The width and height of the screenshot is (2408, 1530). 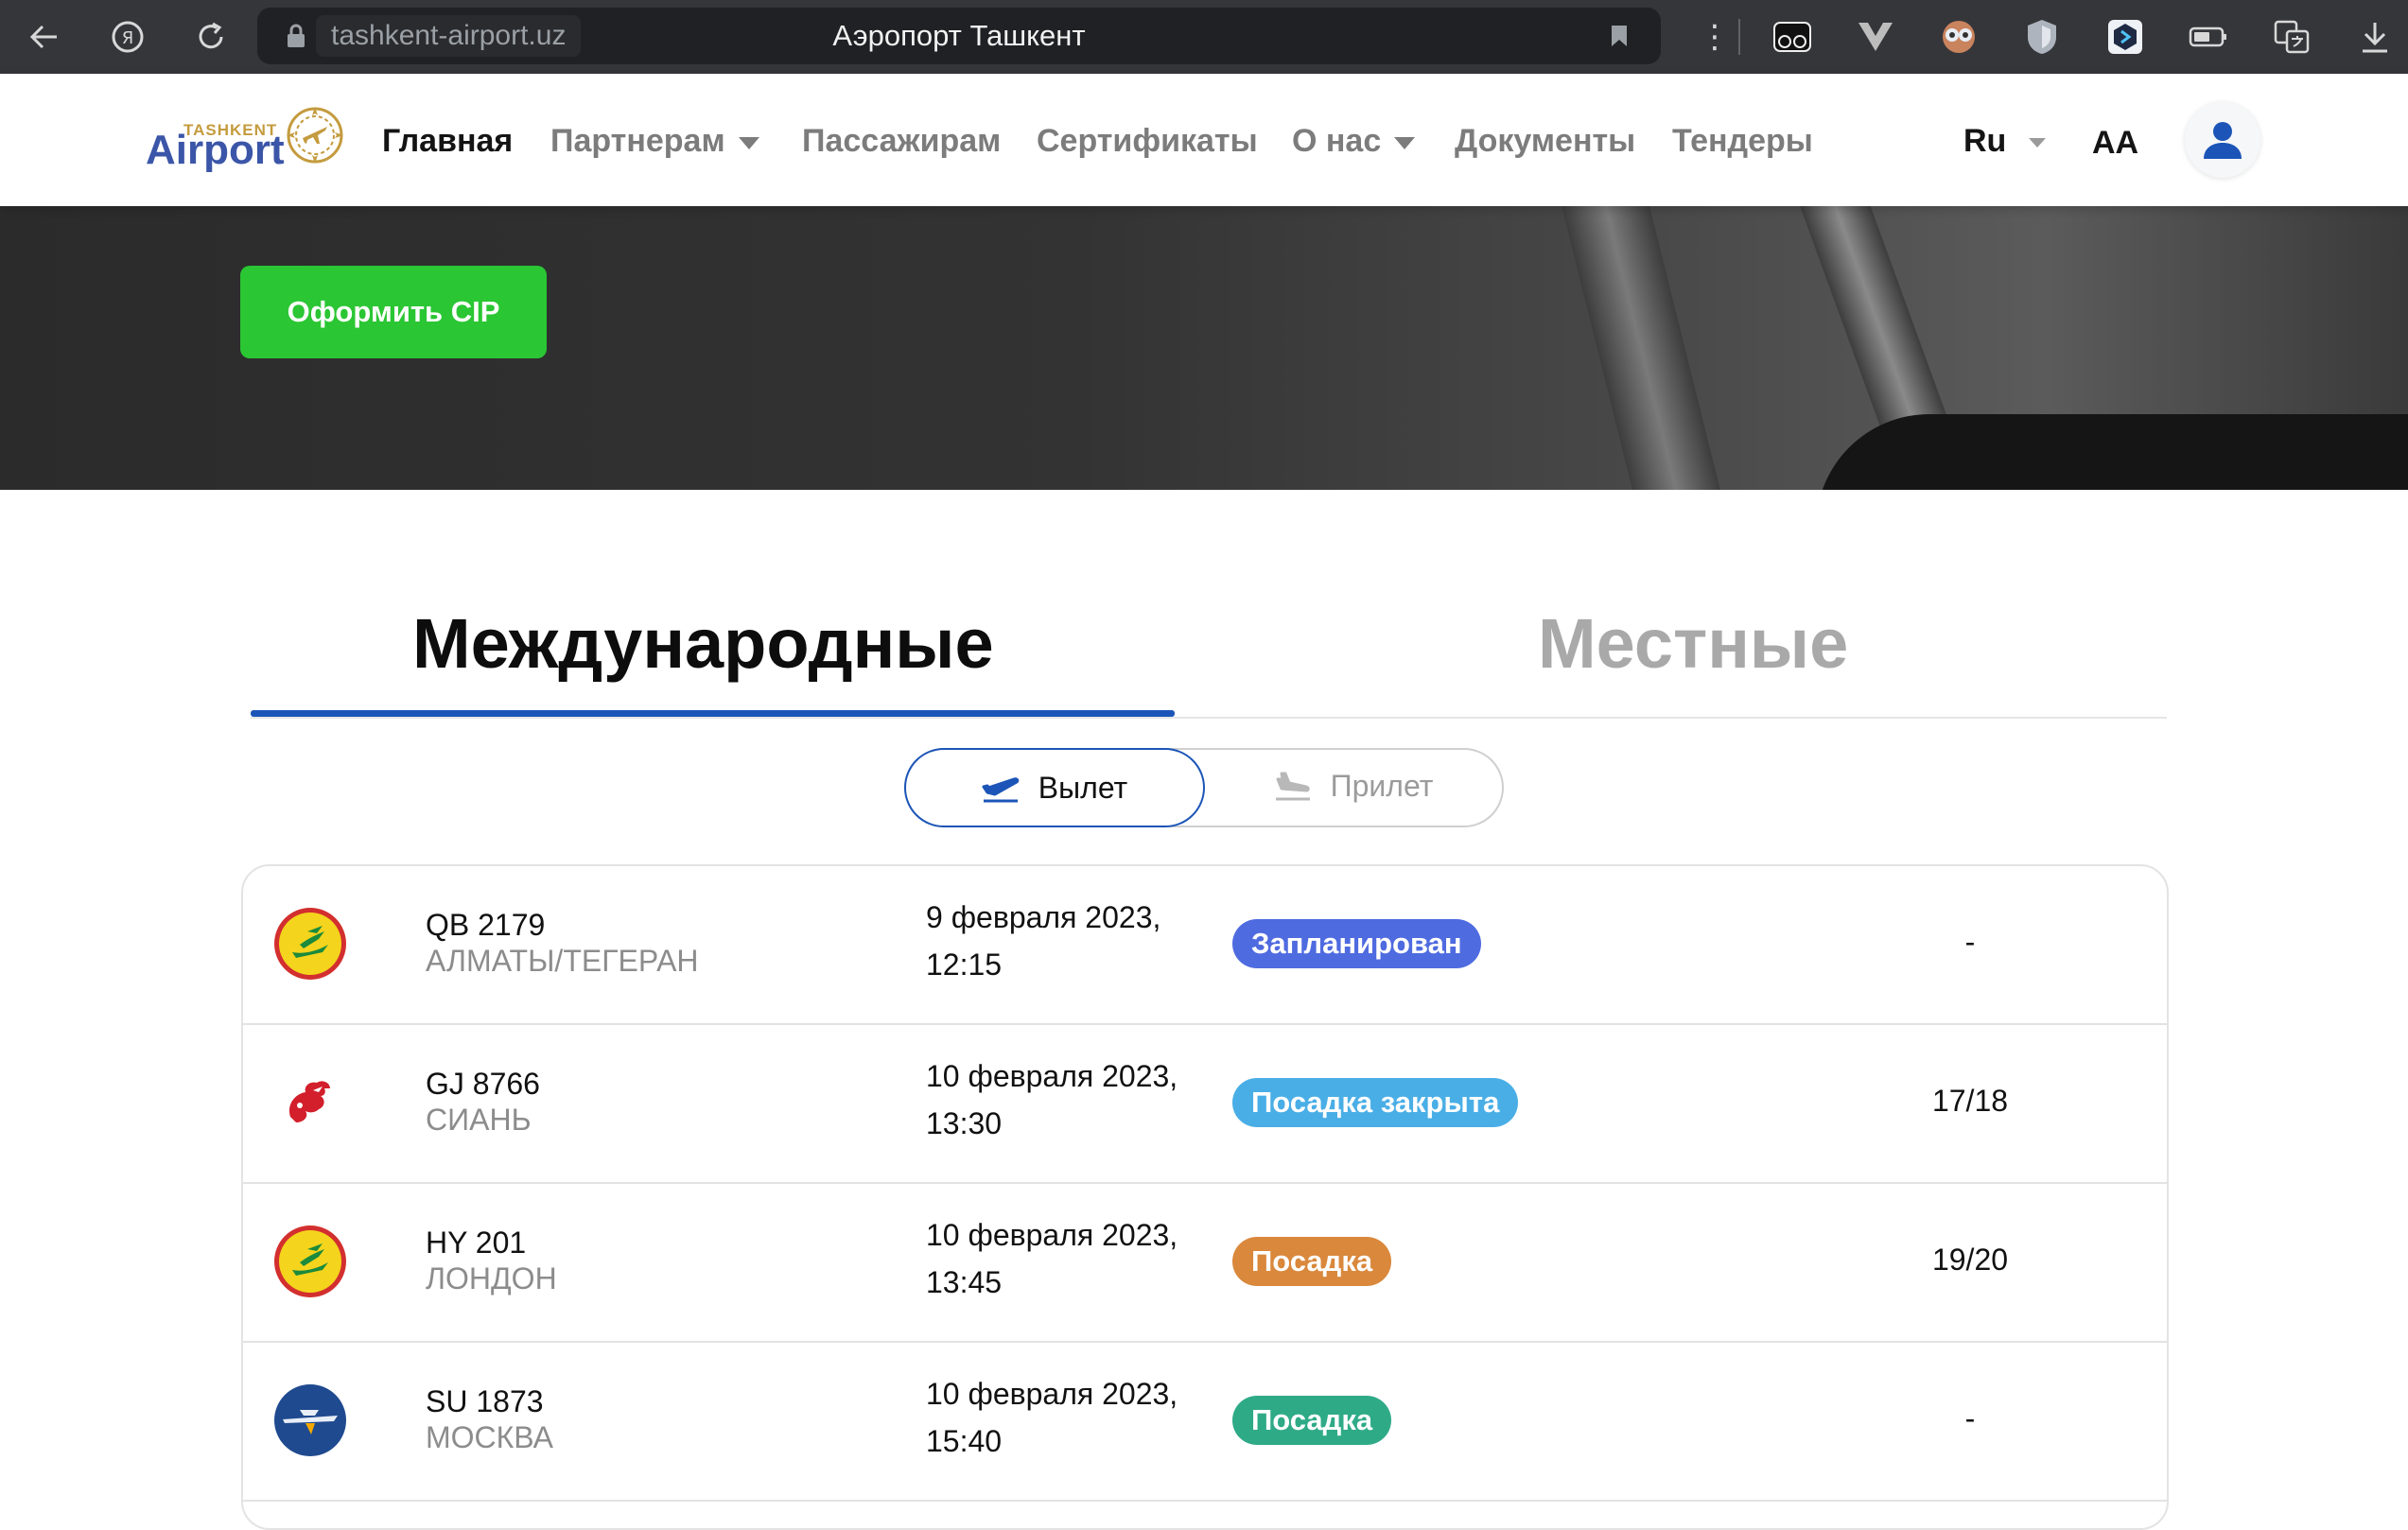 I want to click on status-badge: Запланирован, so click(x=1356, y=943).